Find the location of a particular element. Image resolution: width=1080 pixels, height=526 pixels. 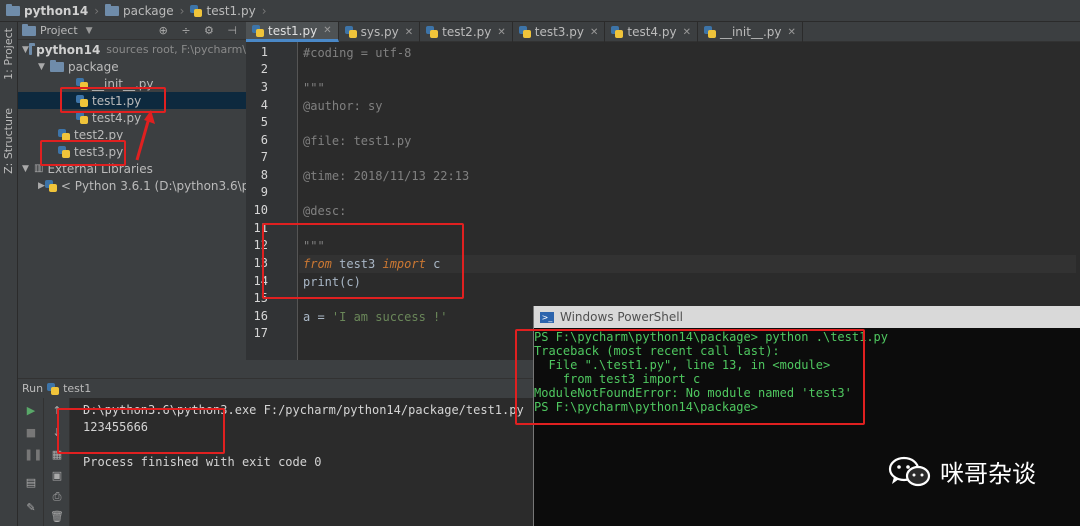

tab-sys: sys.py ✕ is located at coordinates (380, 32).